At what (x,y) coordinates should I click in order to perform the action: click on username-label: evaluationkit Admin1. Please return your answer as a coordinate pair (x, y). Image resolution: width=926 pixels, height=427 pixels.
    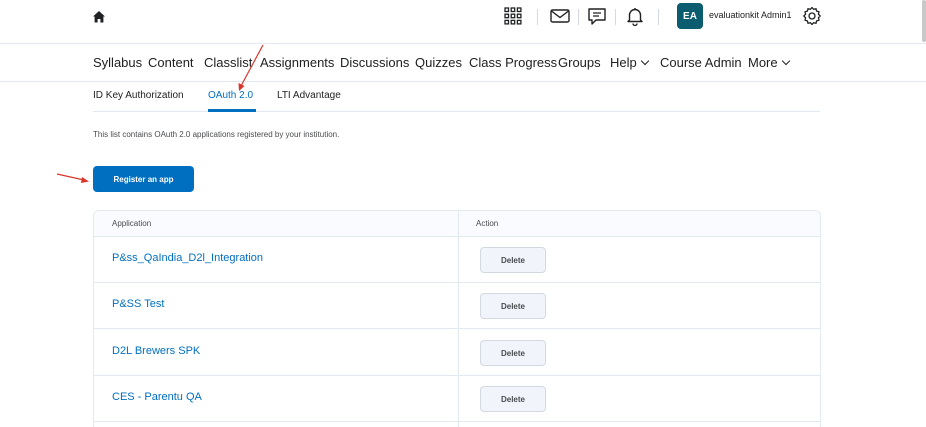
    Looking at the image, I should click on (750, 15).